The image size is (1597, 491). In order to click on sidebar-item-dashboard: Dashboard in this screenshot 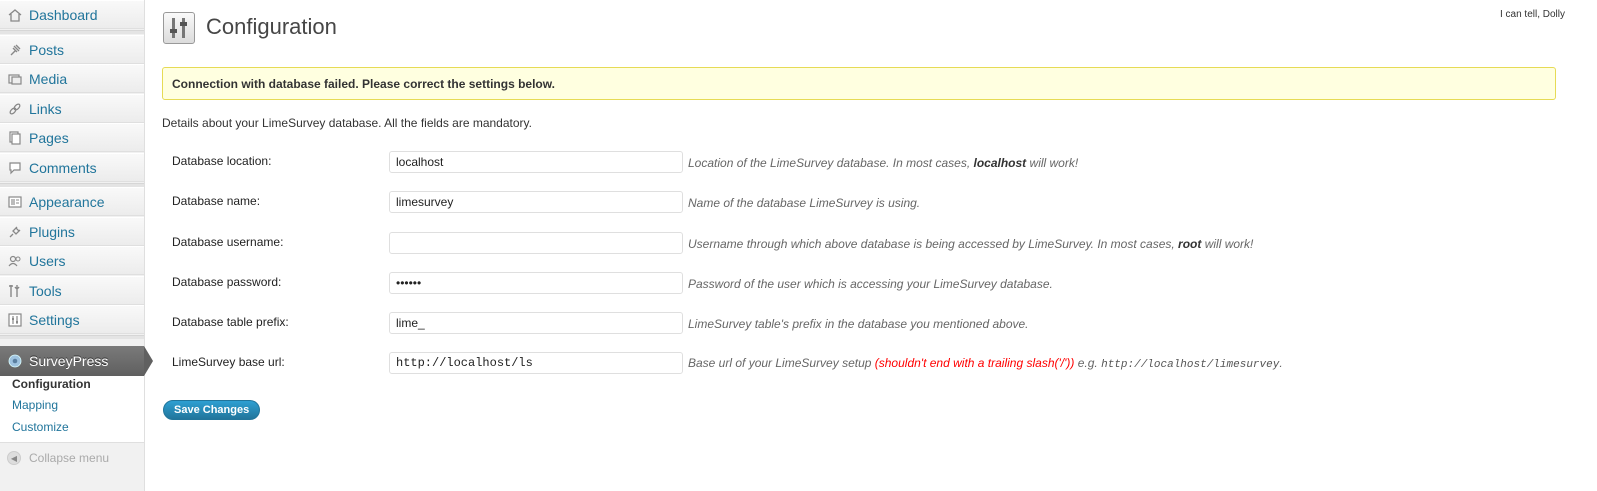, I will do `click(72, 14)`.